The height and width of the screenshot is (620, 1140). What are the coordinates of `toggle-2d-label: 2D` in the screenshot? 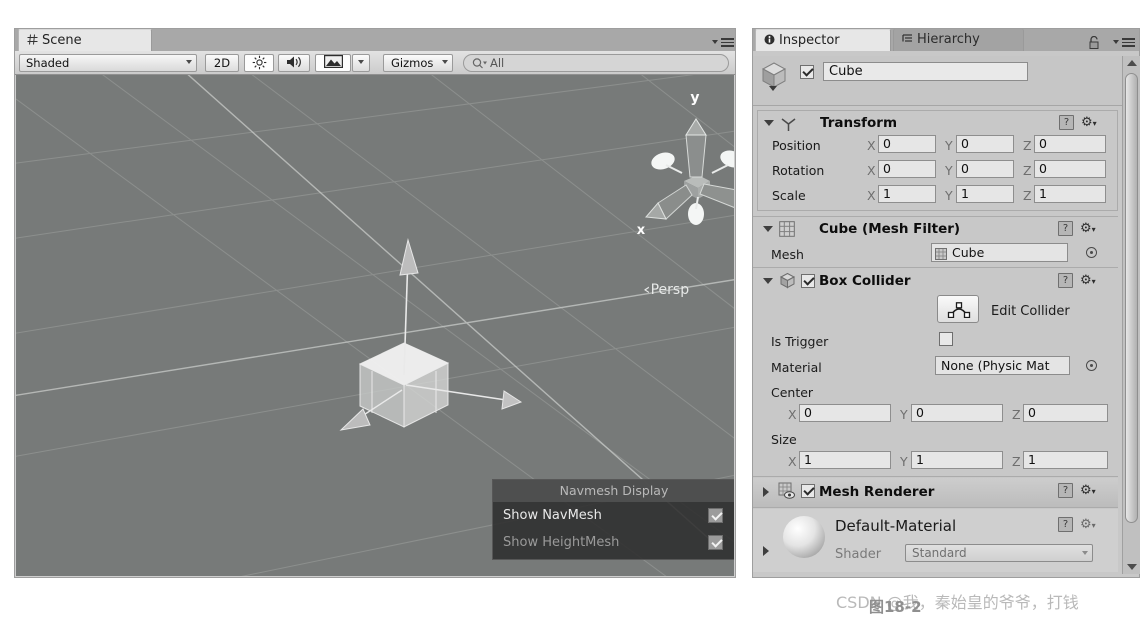 It's located at (222, 63).